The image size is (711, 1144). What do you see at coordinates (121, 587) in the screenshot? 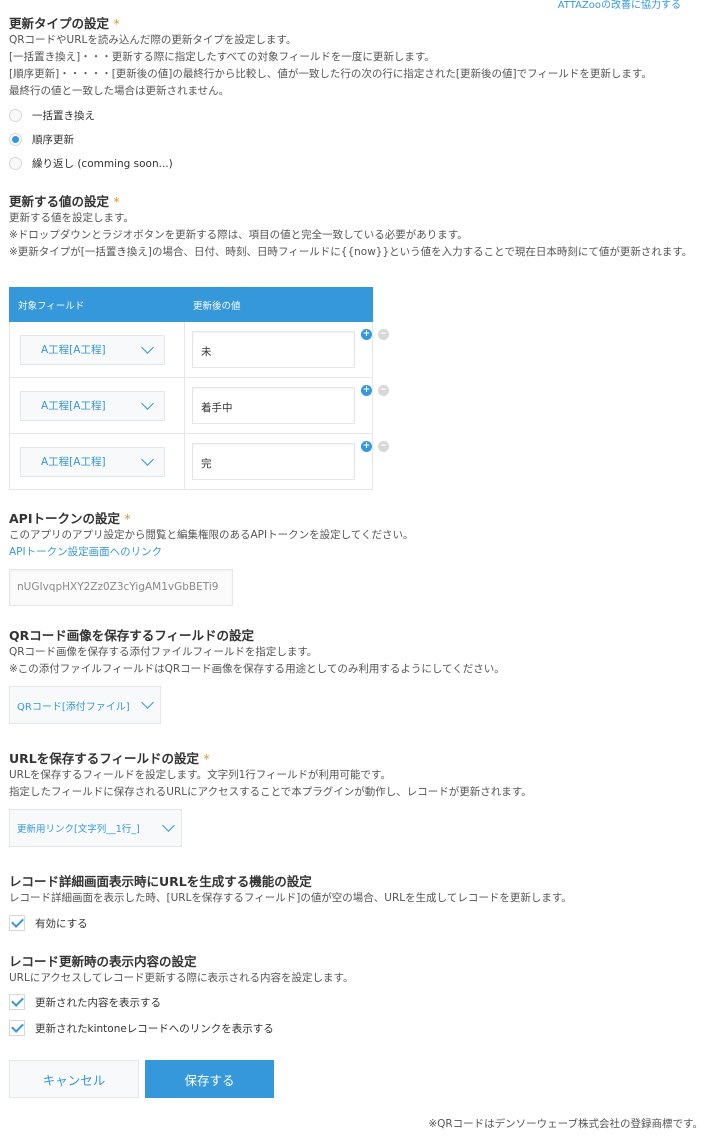
I see `api-token-input: nUGIvqpHXY2Zz0Z3cYigAM1vGbBETi9` at bounding box center [121, 587].